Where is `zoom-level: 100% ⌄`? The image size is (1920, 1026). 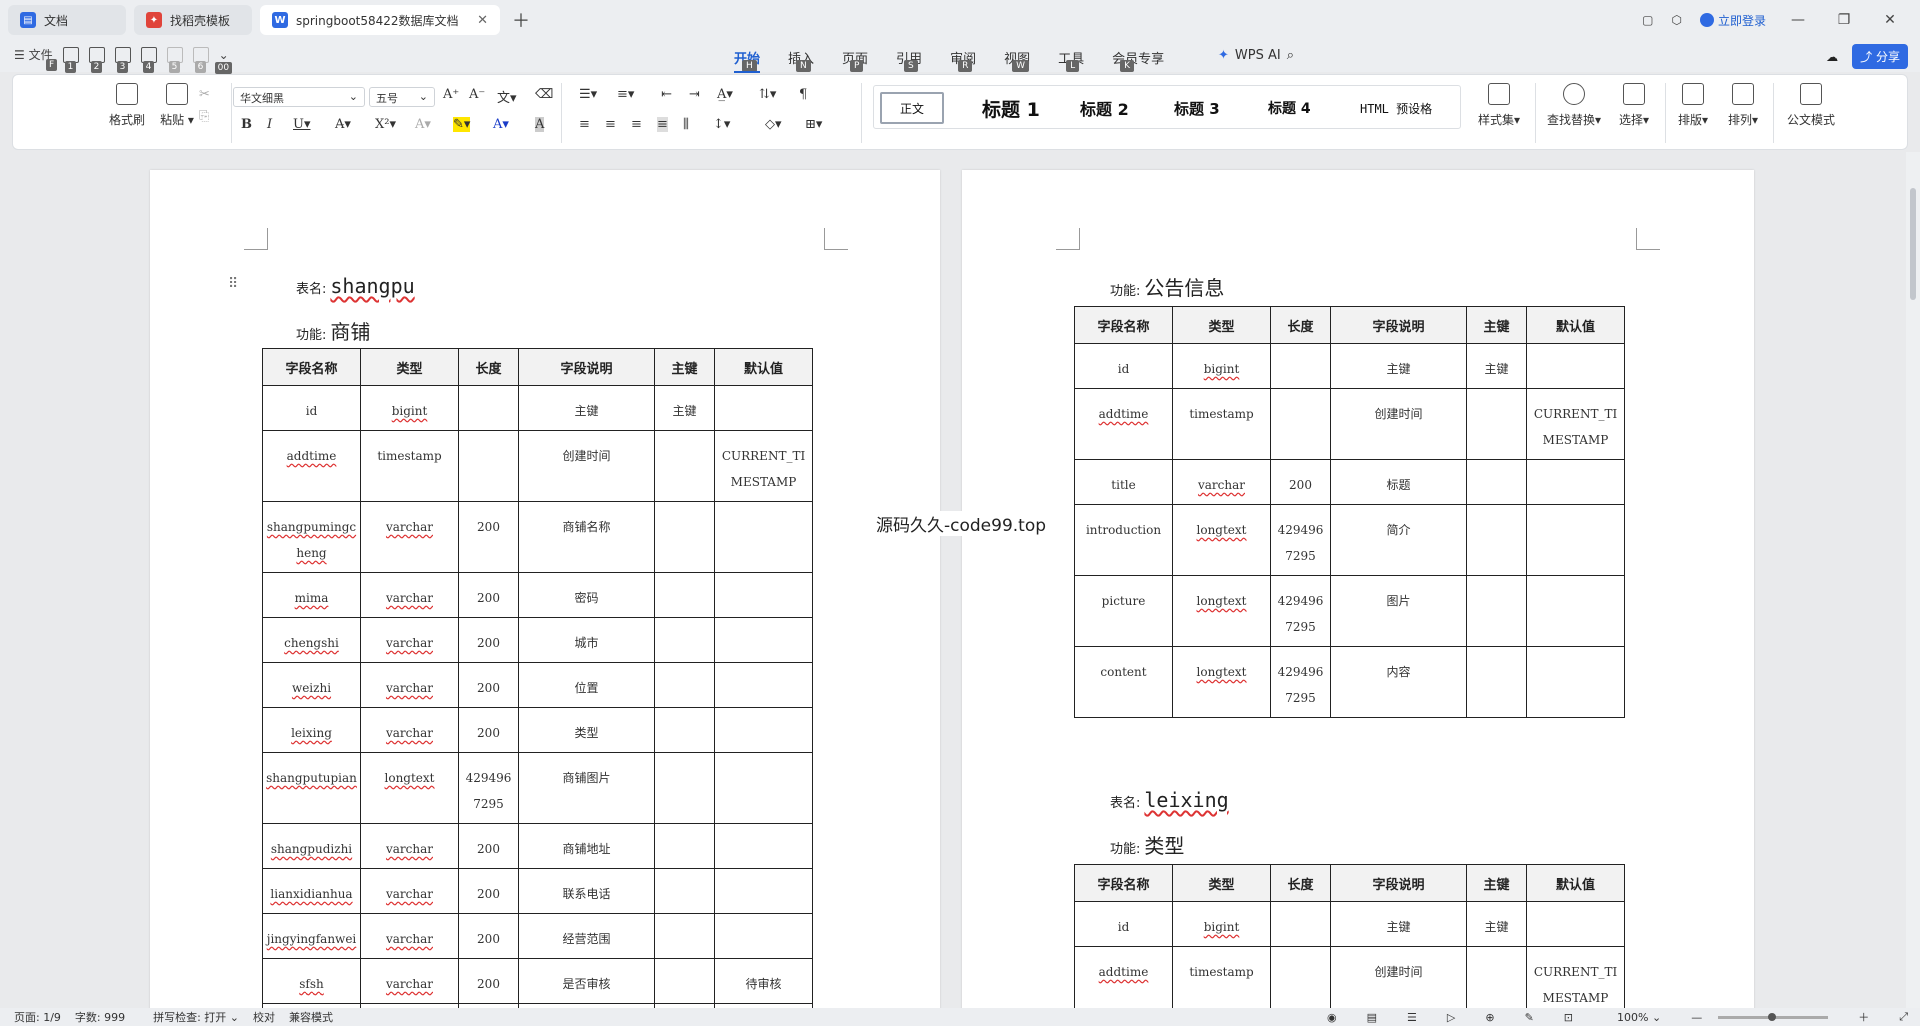
zoom-level: 100% ⌄ is located at coordinates (1632, 1017).